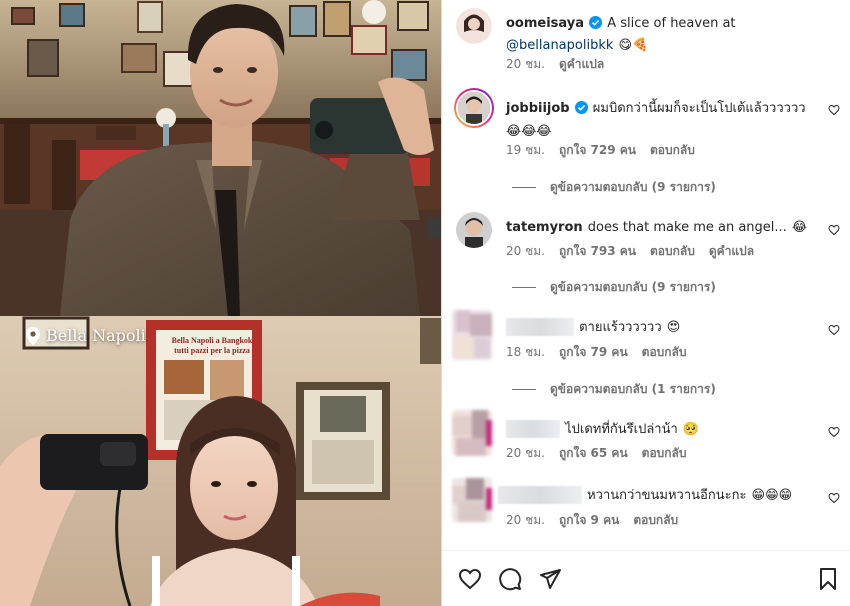 The image size is (850, 606). Describe the element at coordinates (772, 495) in the screenshot. I see `comment-emoji: 😁😁😁` at that location.